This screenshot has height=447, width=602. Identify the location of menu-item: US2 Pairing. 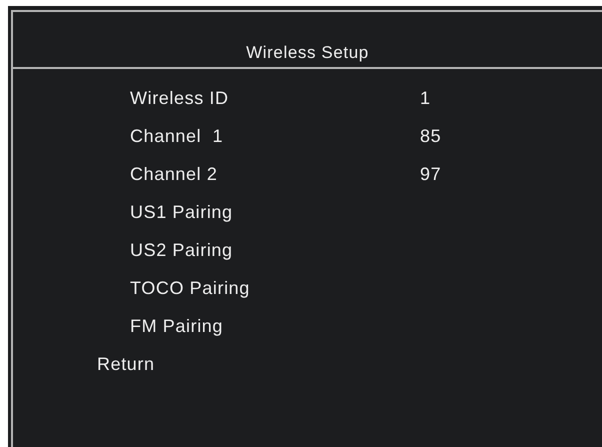
(275, 250).